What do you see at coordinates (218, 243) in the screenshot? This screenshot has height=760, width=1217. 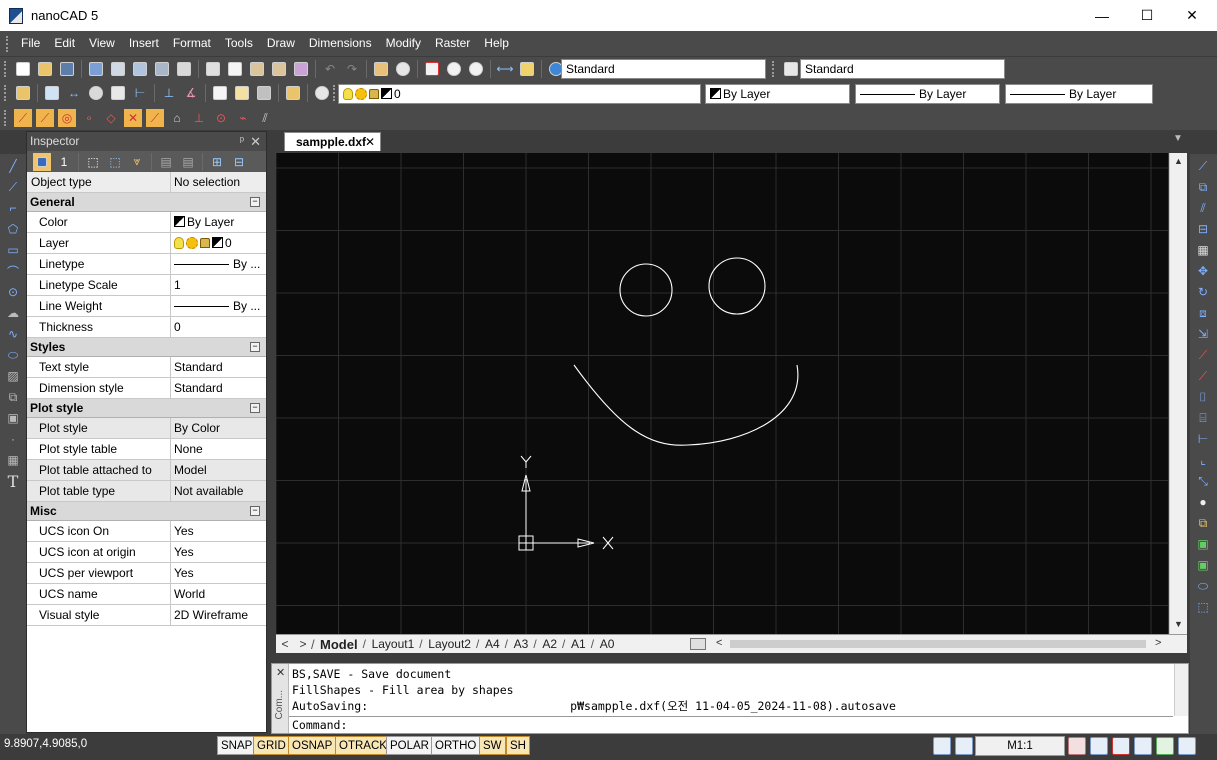 I see `property-value: 0` at bounding box center [218, 243].